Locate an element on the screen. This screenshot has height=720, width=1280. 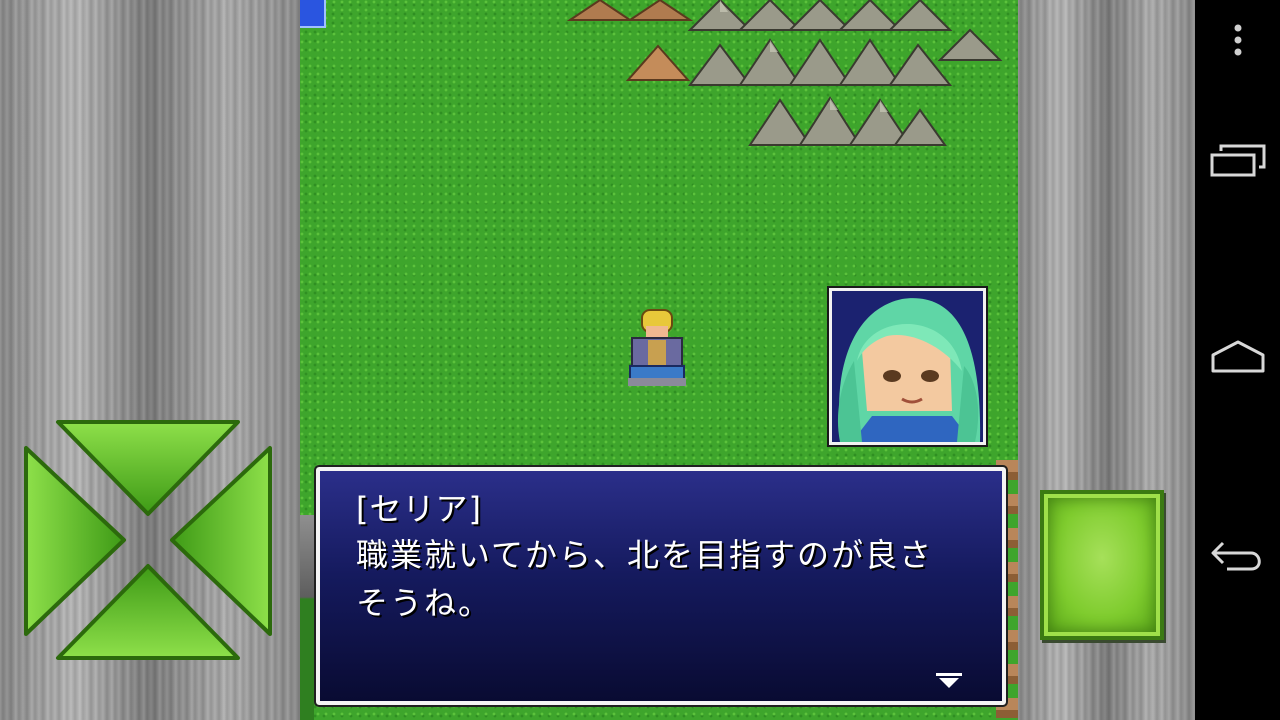
down-triangle-icon is located at coordinates (949, 681).